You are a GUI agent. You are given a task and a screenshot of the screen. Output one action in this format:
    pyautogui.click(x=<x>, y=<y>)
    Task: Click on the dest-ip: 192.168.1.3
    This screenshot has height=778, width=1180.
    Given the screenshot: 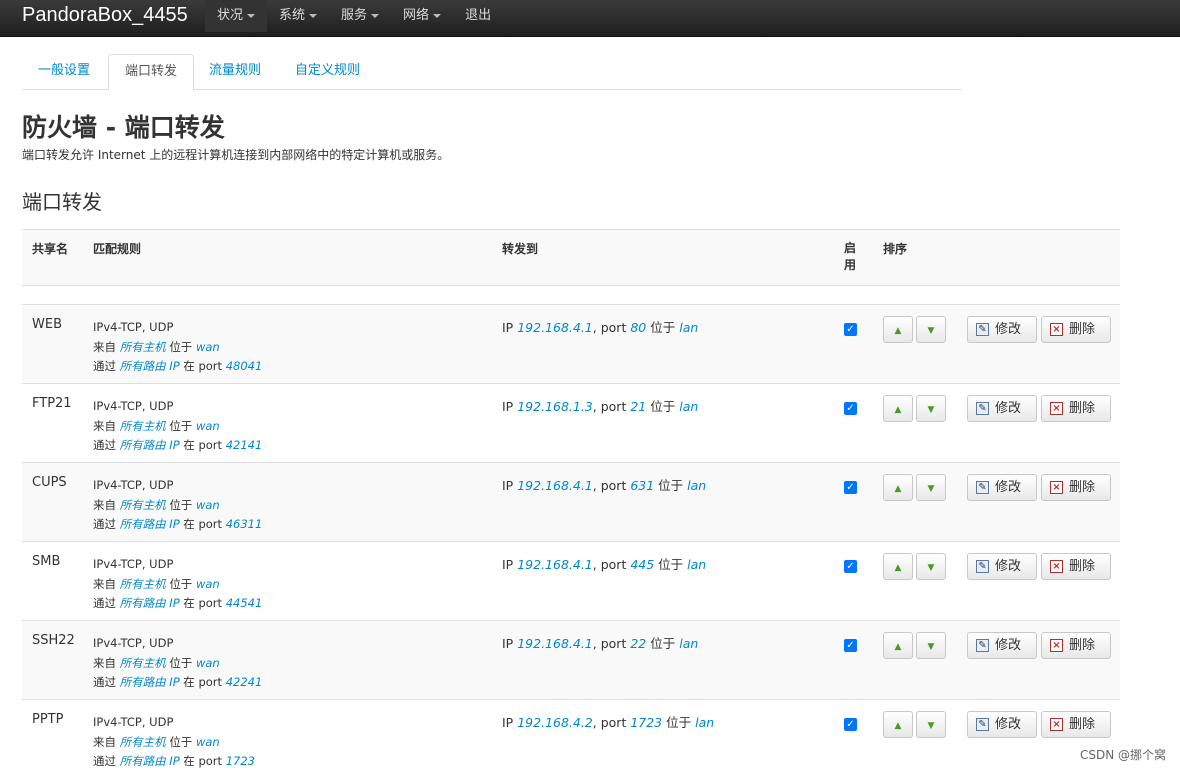 What is the action you would take?
    pyautogui.click(x=555, y=406)
    